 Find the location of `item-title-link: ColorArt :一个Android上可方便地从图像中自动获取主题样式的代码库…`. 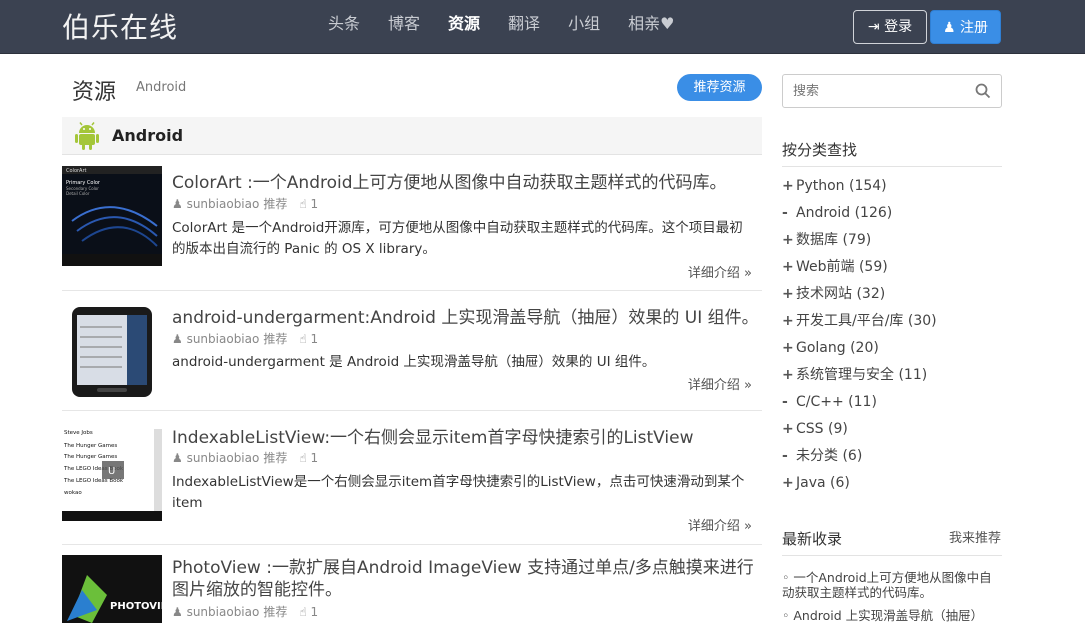

item-title-link: ColorArt :一个Android上可方便地从图像中自动获取主题样式的代码库… is located at coordinates (449, 180).